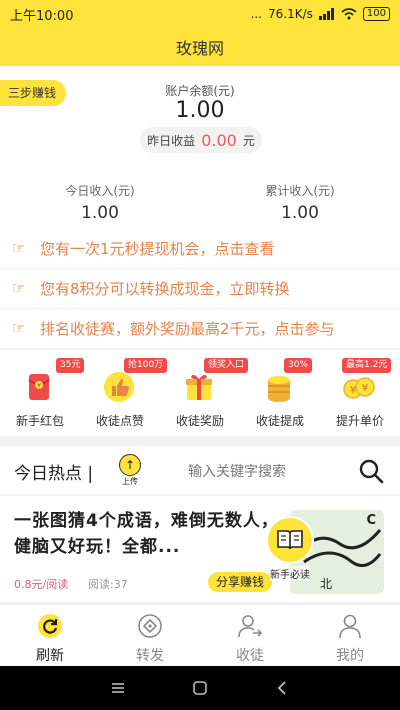 Image resolution: width=400 pixels, height=710 pixels. I want to click on action-label: 收徒奖励, so click(199, 421).